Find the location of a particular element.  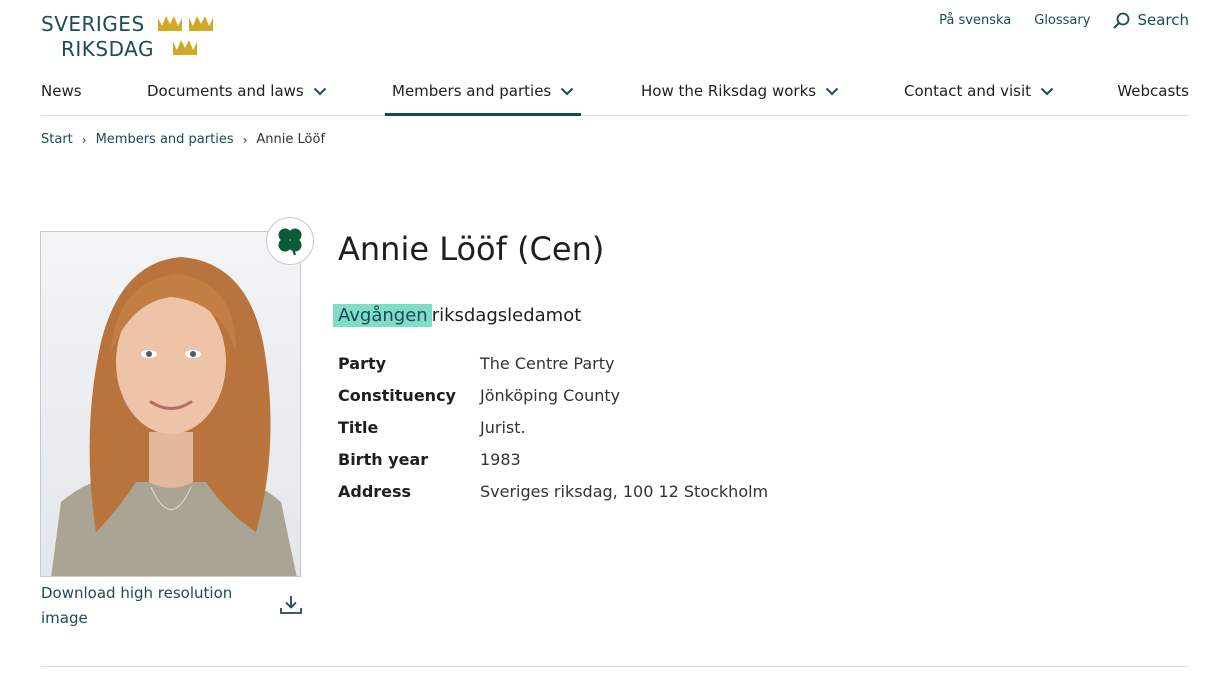

breadcrumb-current: Annie Lööf is located at coordinates (291, 139).